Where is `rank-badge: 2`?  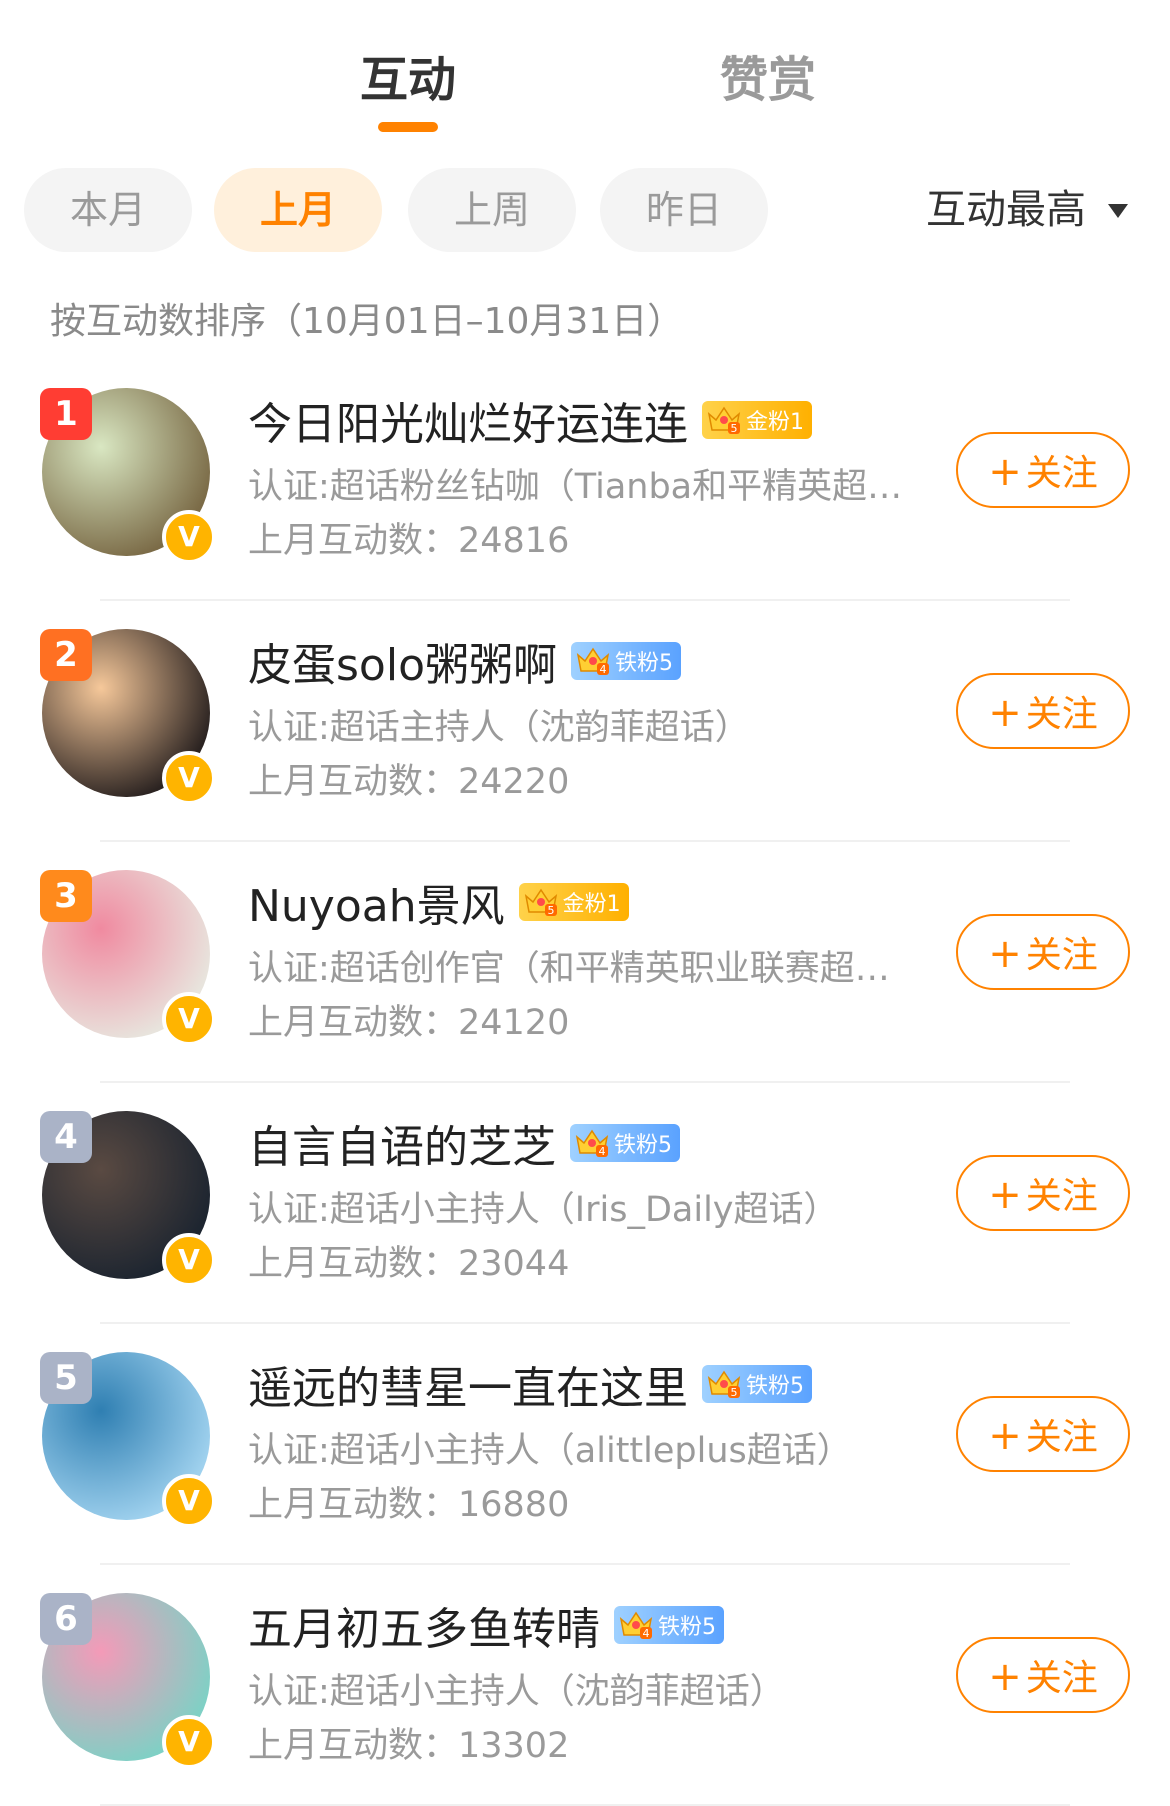
rank-badge: 2 is located at coordinates (66, 655).